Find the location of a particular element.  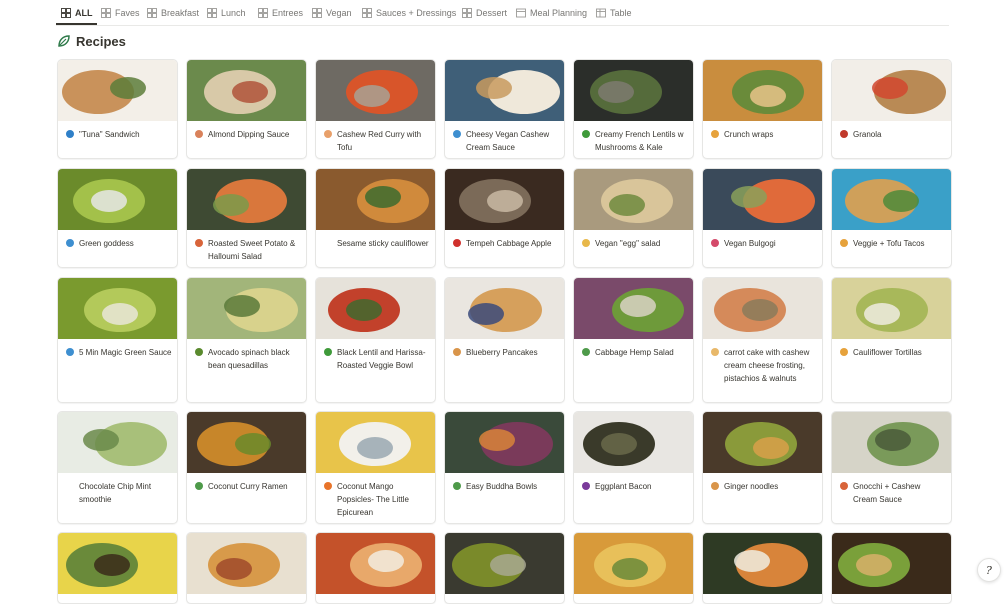

tab-5: Vegan is located at coordinates (332, 12).